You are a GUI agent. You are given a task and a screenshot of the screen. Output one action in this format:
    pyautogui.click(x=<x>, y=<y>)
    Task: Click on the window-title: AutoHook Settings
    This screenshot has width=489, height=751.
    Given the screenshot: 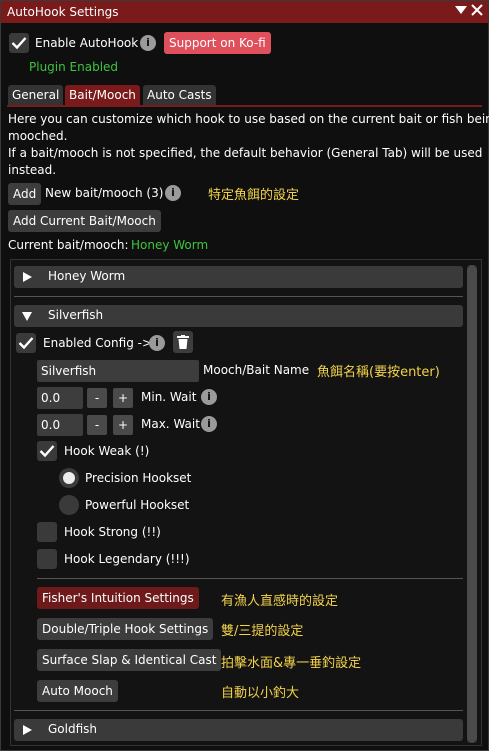 What is the action you would take?
    pyautogui.click(x=63, y=12)
    